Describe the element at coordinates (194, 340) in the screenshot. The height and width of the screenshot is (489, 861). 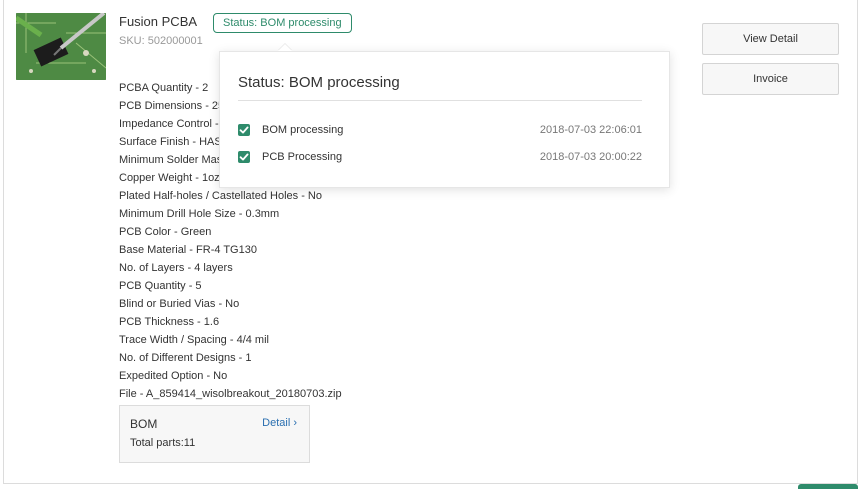
I see `spec-item: Trace Width / Spacing - 4/4 mil` at that location.